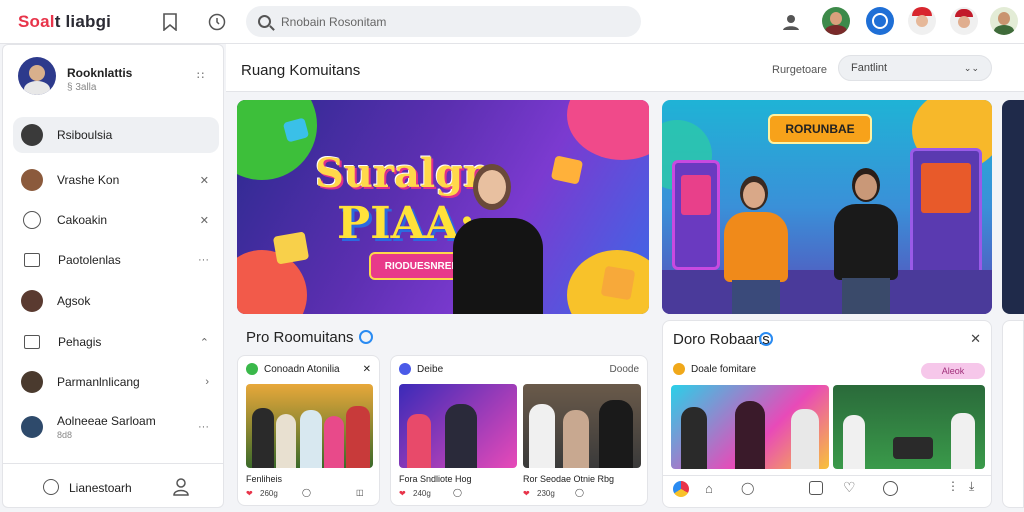 This screenshot has height=512, width=1024. Describe the element at coordinates (200, 75) in the screenshot. I see `more-icon: ∷` at that location.